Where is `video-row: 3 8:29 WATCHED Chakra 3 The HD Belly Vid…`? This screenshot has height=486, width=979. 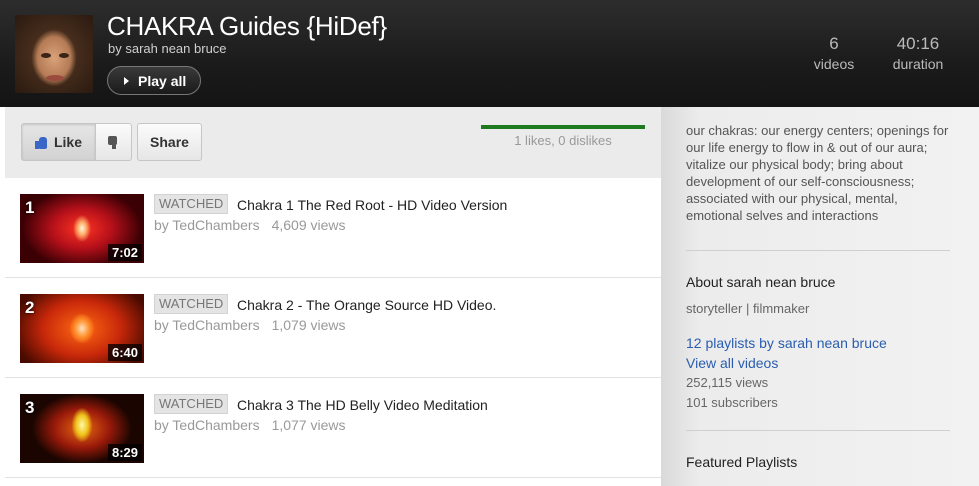 video-row: 3 8:29 WATCHED Chakra 3 The HD Belly Vid… is located at coordinates (333, 428).